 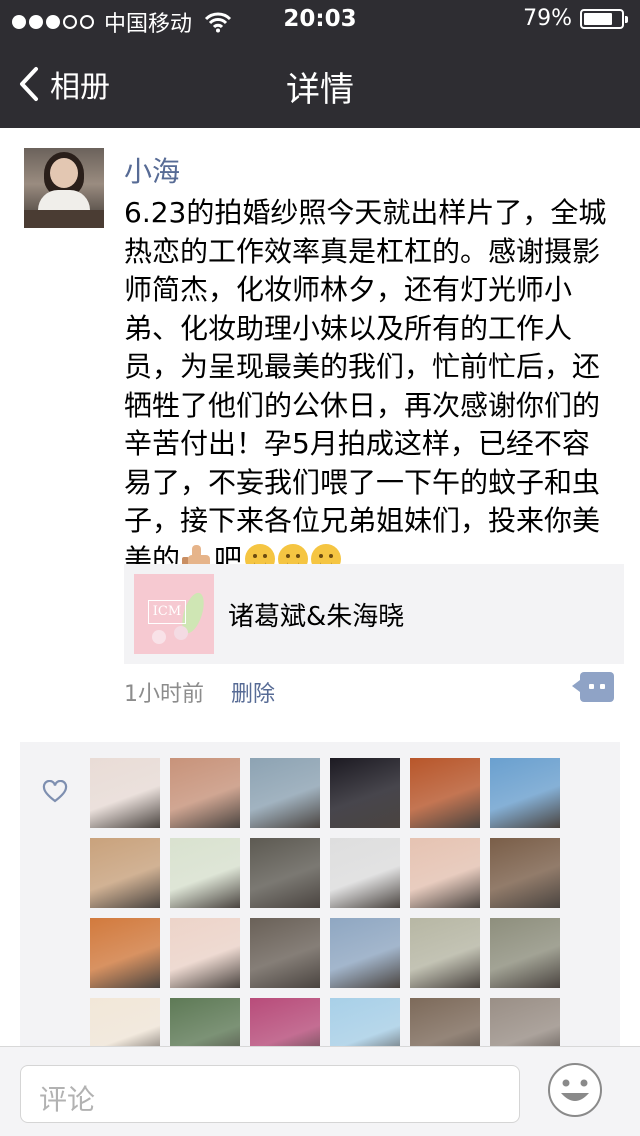 I want to click on comment-bar: 评论, so click(x=320, y=1091).